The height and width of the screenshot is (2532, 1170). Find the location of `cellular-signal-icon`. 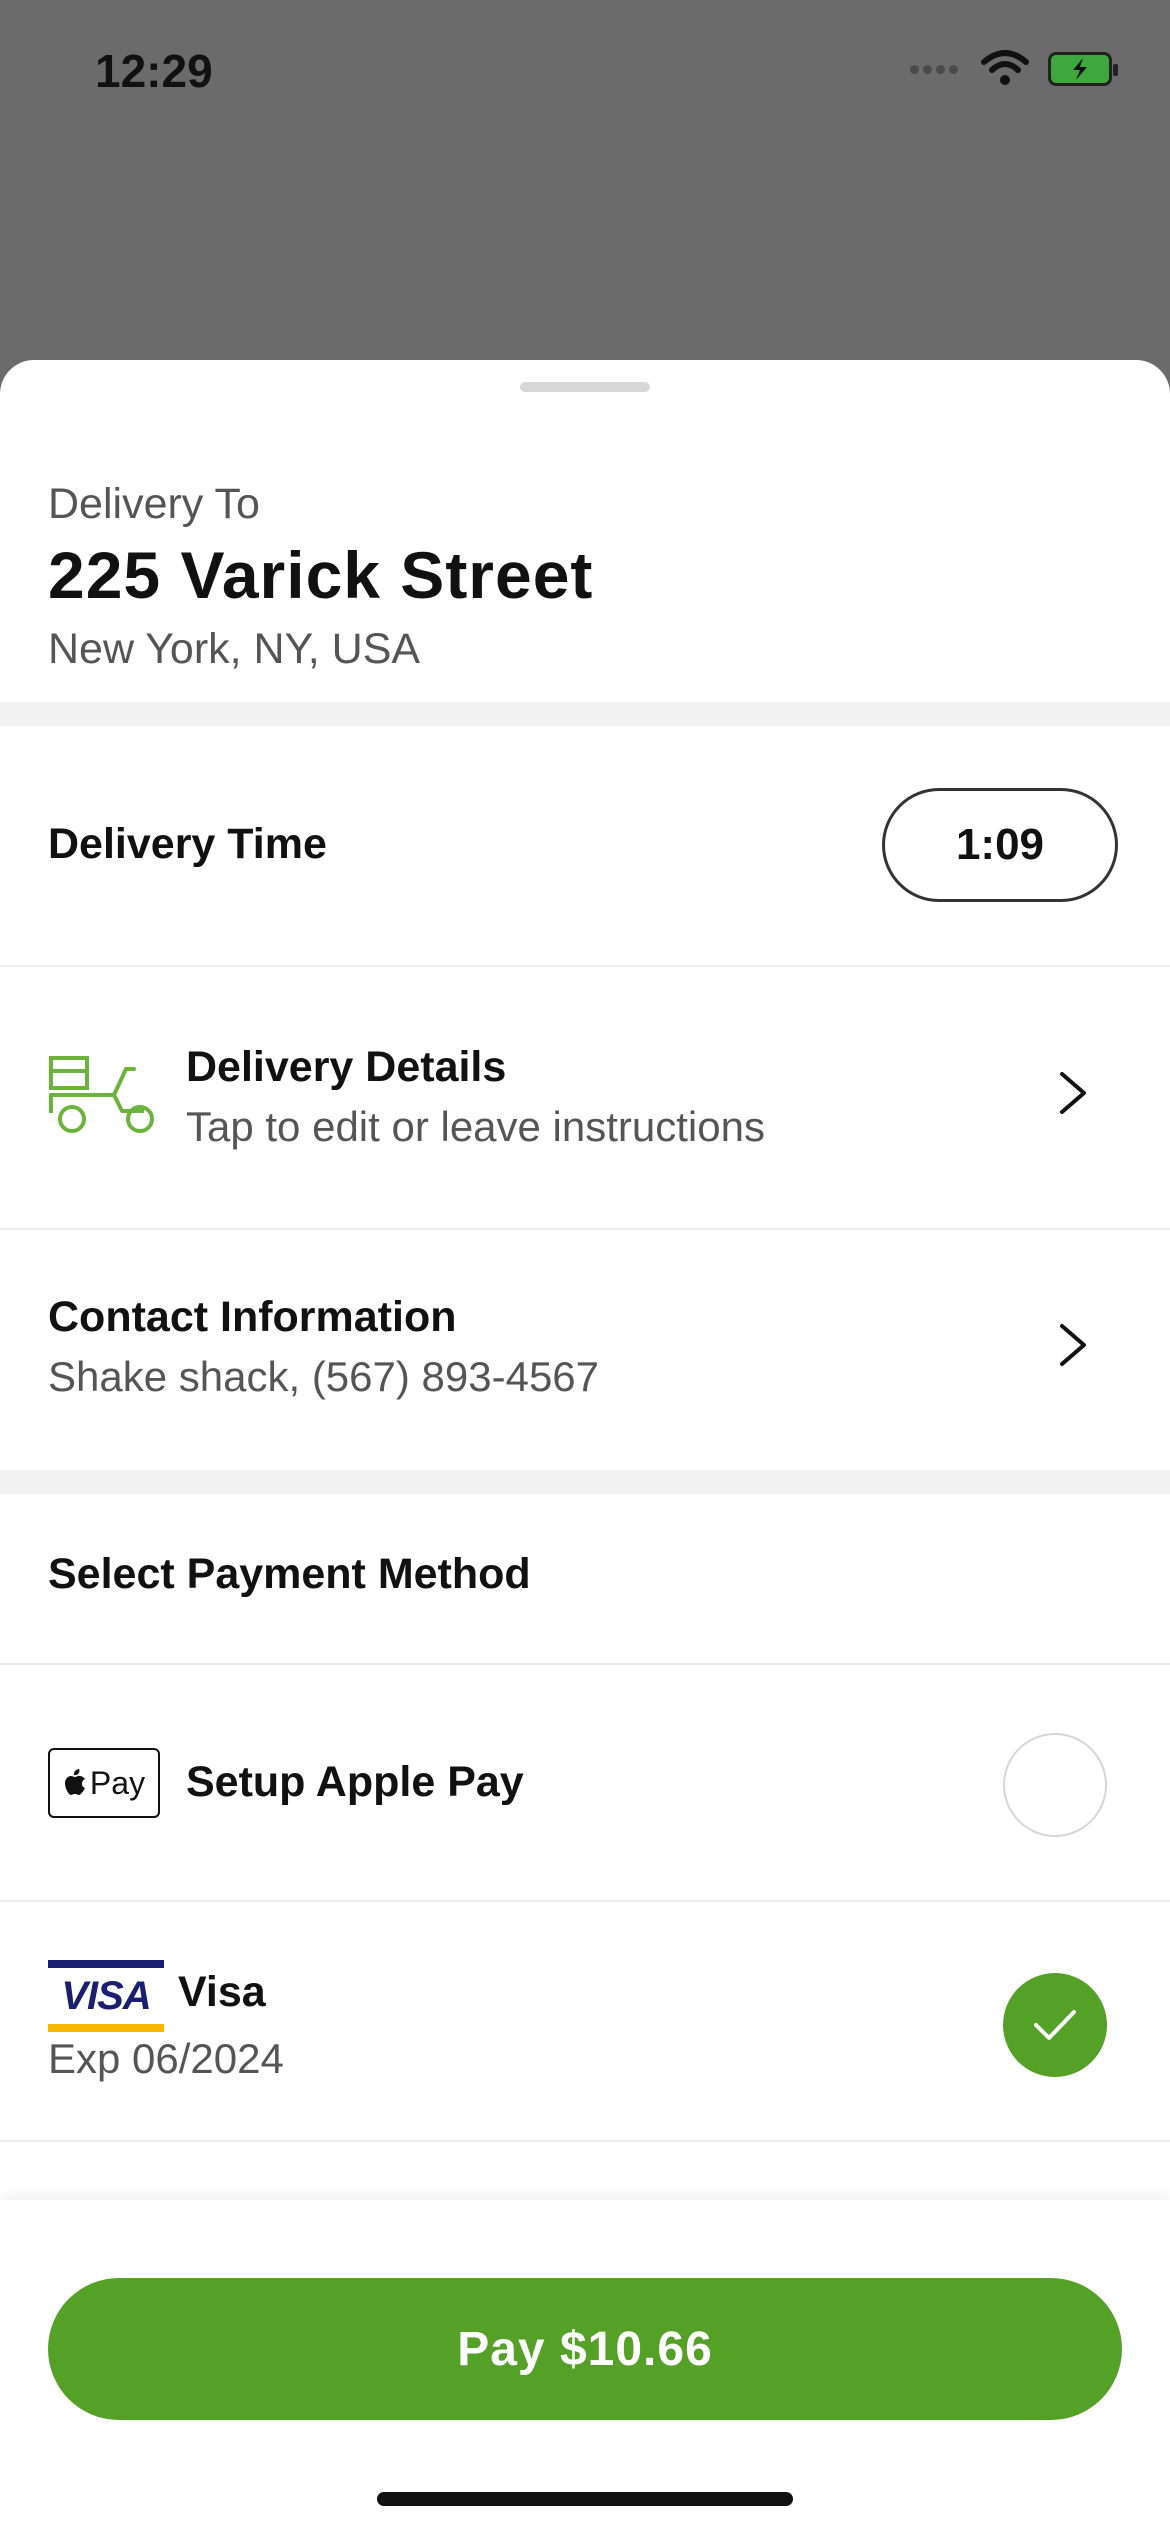

cellular-signal-icon is located at coordinates (936, 69).